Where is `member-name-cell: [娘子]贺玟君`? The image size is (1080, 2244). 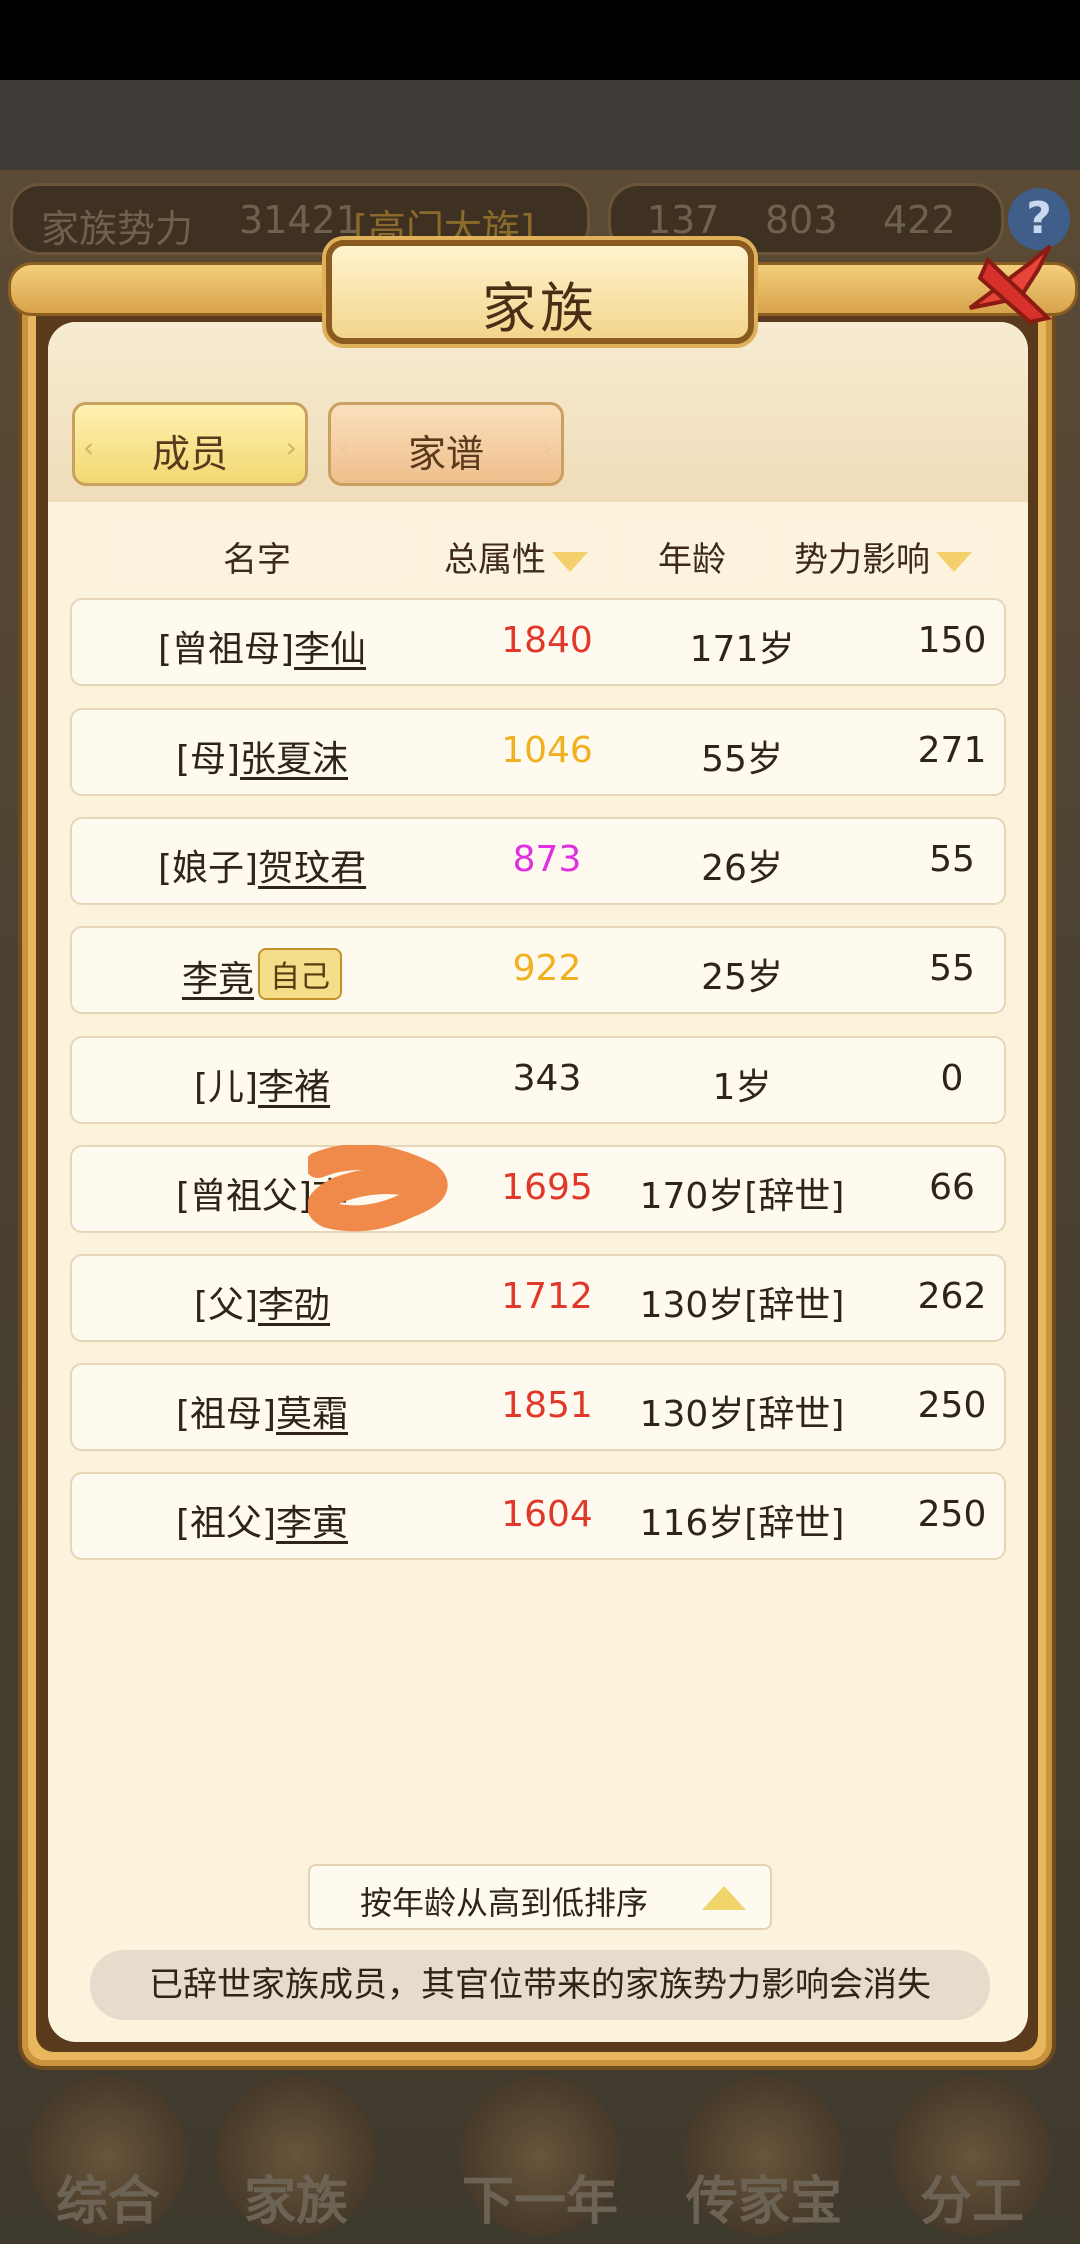
member-name-cell: [娘子]贺玟君 is located at coordinates (262, 865).